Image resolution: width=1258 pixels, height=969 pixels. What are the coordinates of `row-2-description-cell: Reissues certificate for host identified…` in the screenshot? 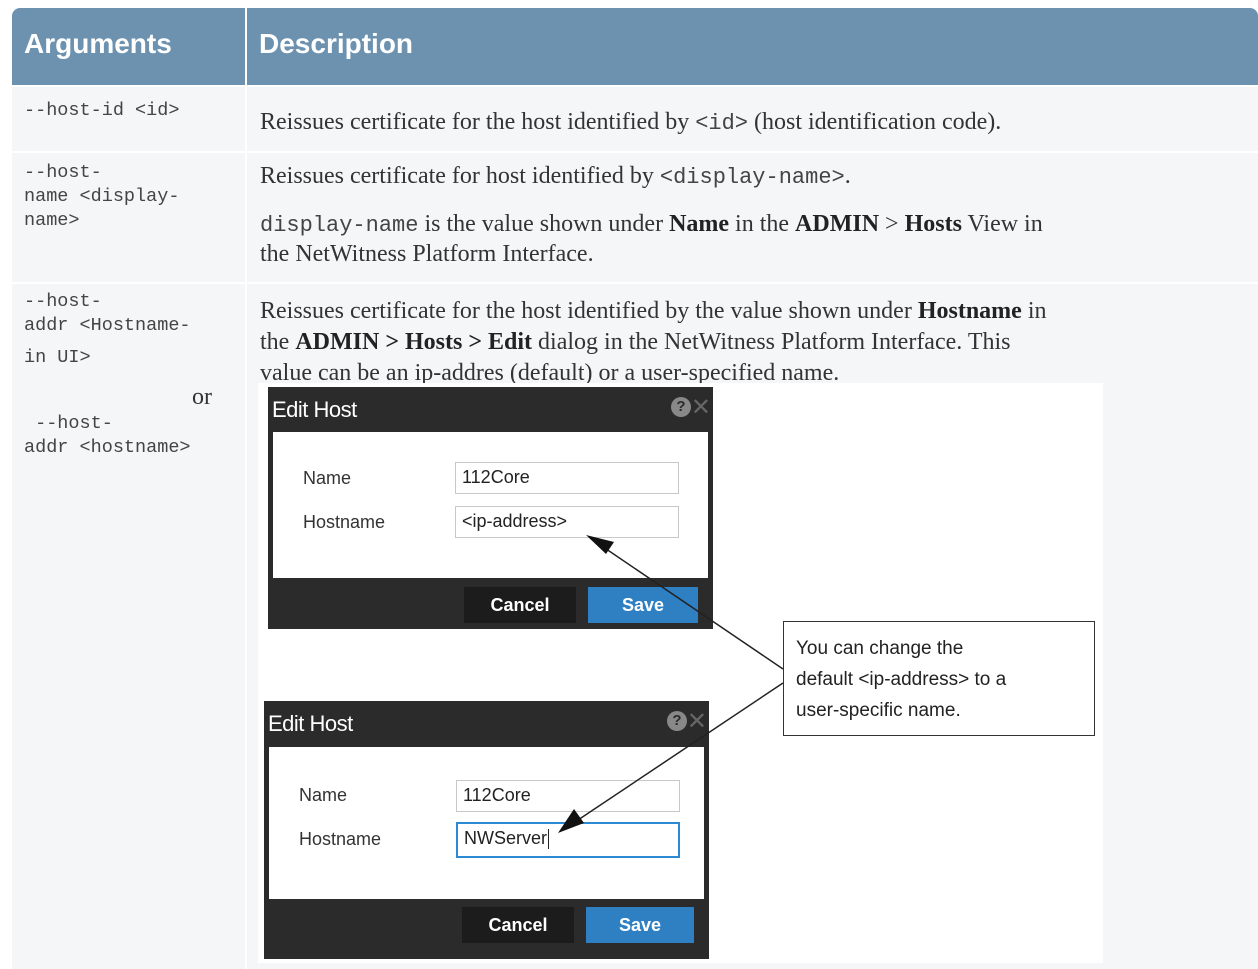 It's located at (752, 217).